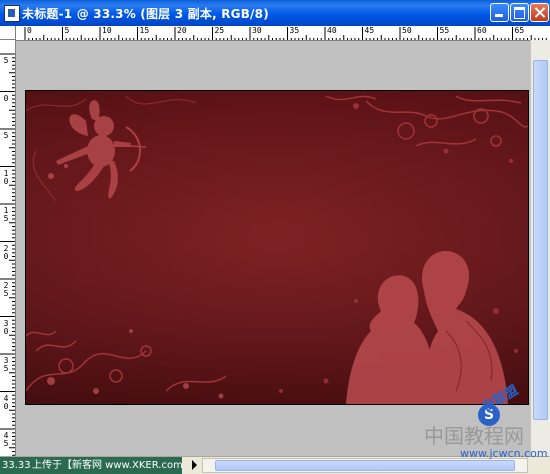 This screenshot has height=474, width=550. Describe the element at coordinates (539, 12) in the screenshot. I see `close-button` at that location.